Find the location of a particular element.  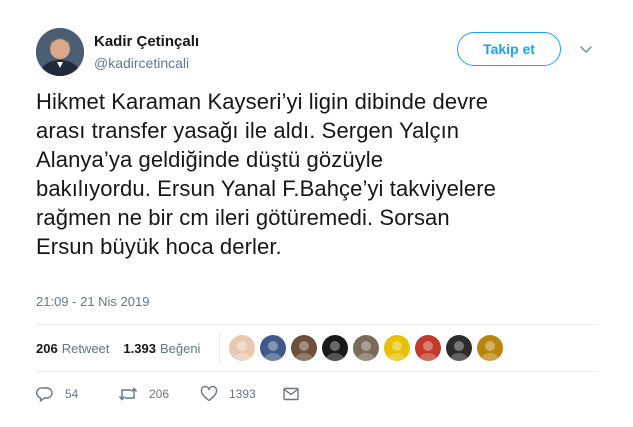

tweet-stats: 206 Retweet 1.393 Beğeni is located at coordinates (125, 348).